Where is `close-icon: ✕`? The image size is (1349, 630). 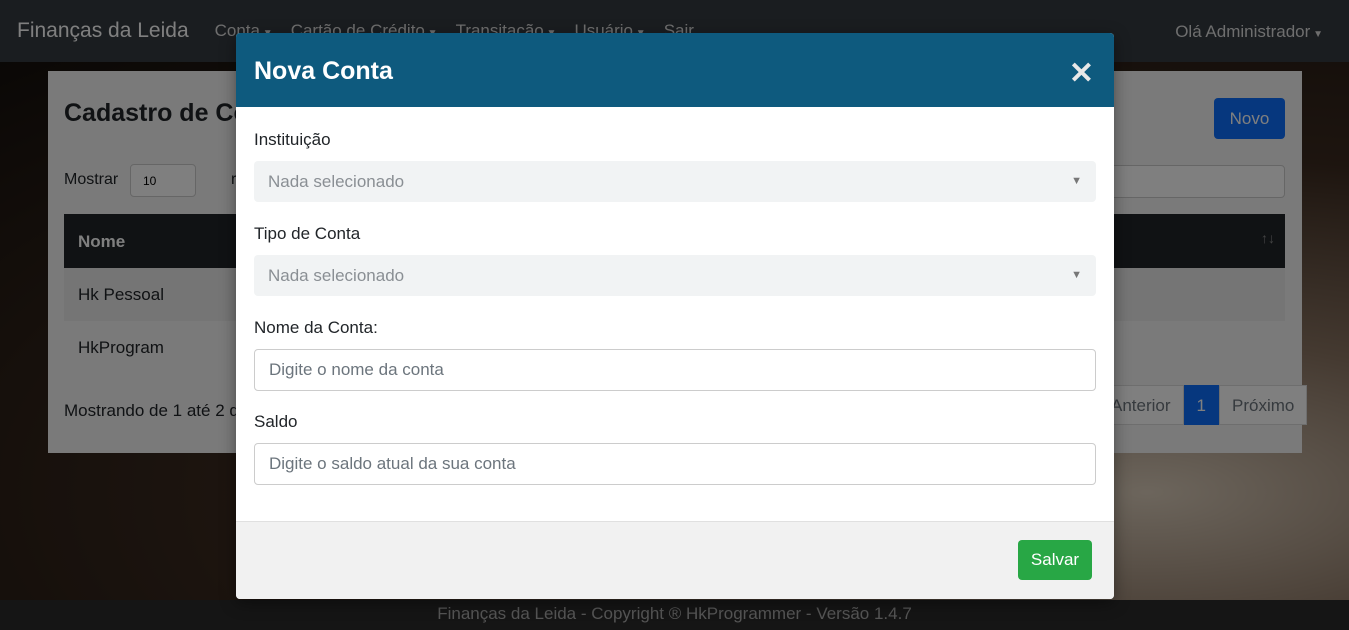
close-icon: ✕ is located at coordinates (1081, 74).